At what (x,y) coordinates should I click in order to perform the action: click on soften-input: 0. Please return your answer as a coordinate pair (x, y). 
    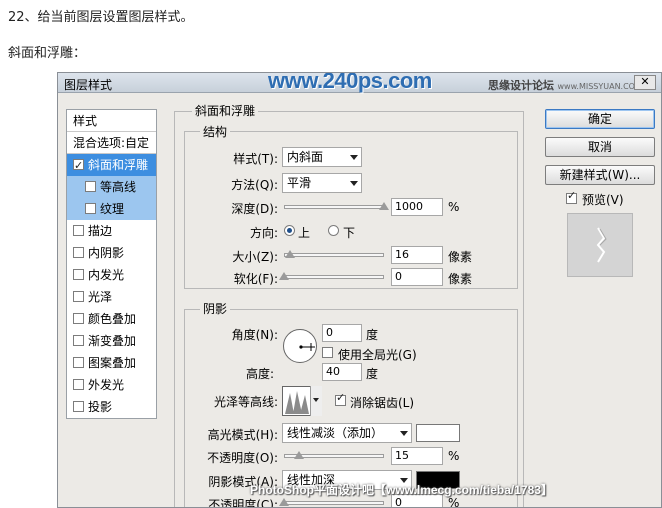
    Looking at the image, I should click on (417, 277).